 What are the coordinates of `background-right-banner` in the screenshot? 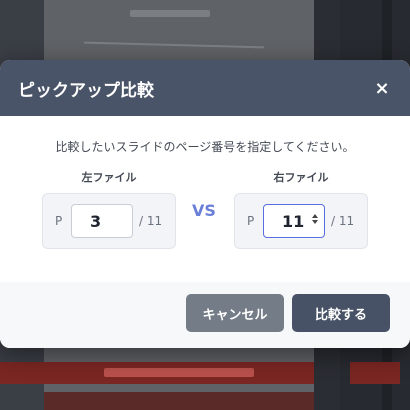 It's located at (375, 373).